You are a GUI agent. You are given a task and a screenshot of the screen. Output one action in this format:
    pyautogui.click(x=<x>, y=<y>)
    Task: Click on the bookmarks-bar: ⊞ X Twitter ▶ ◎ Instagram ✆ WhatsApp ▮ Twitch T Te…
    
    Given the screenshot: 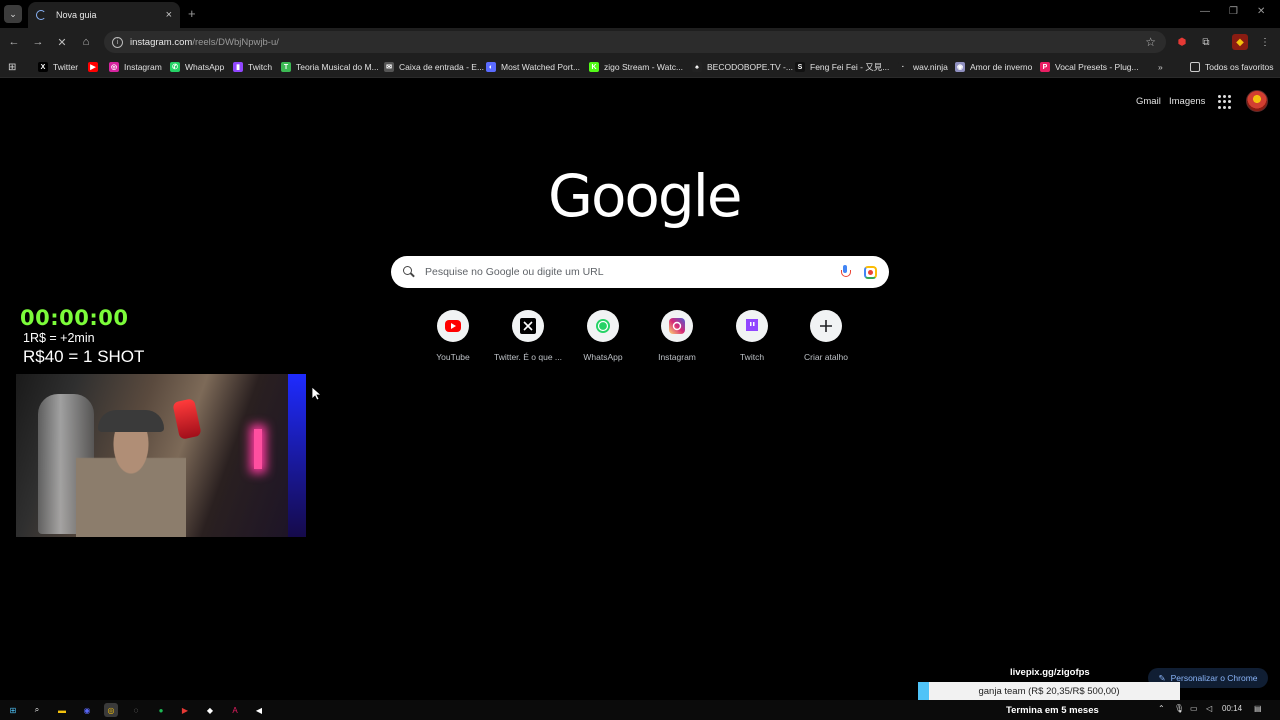 What is the action you would take?
    pyautogui.click(x=640, y=67)
    